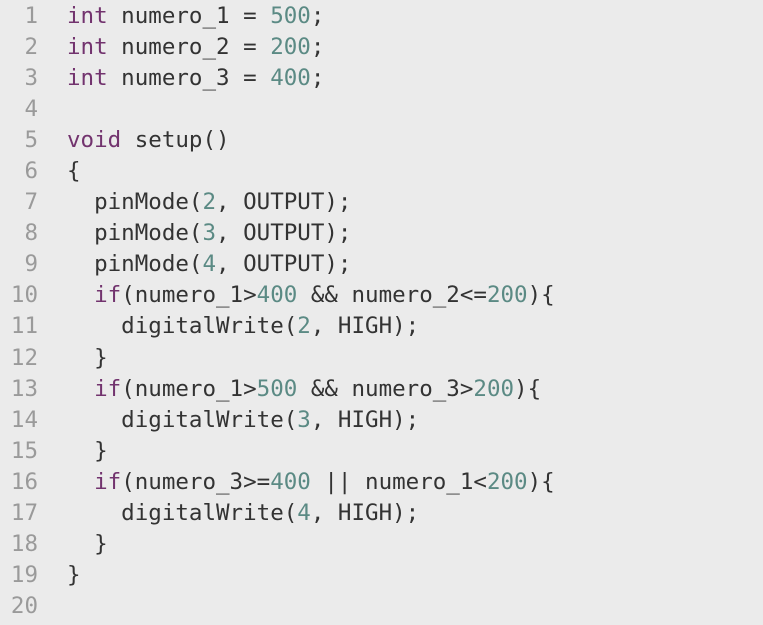 This screenshot has height=625, width=763. I want to click on line-number: 10, so click(24, 295).